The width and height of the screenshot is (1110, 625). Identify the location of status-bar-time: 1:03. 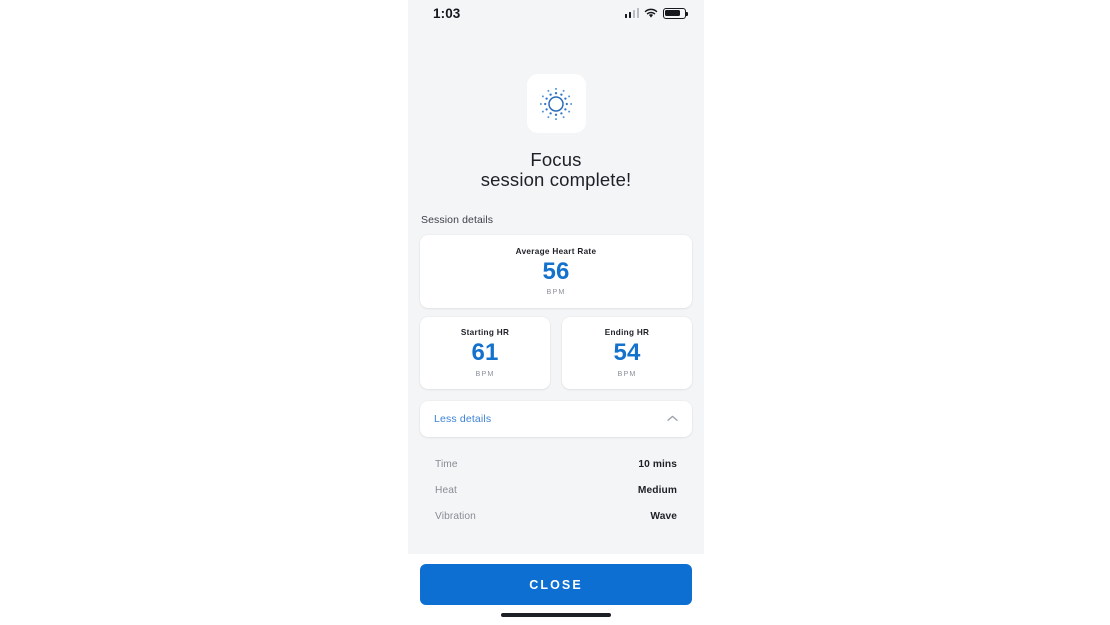
(447, 13).